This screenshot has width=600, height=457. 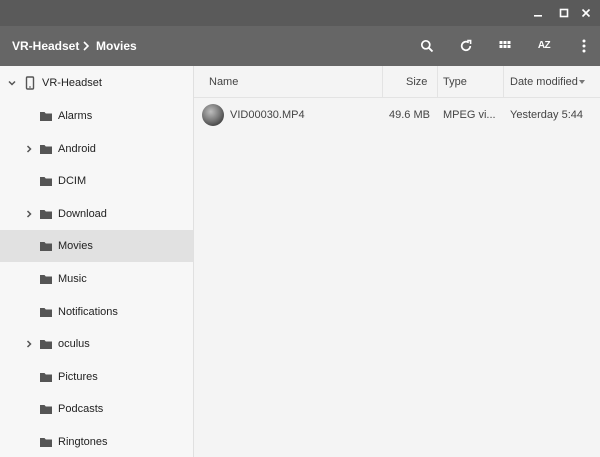 I want to click on window-titlebar, so click(x=300, y=13).